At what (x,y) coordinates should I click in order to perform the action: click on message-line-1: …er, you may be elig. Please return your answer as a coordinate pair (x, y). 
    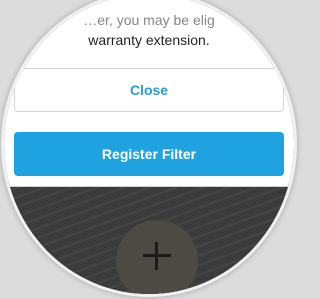
    Looking at the image, I should click on (149, 20).